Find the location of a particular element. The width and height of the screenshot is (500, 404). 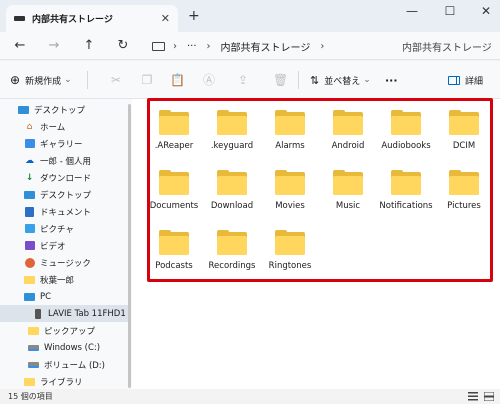

sidebar-item-gallery: ギャラリー is located at coordinates (64, 143).